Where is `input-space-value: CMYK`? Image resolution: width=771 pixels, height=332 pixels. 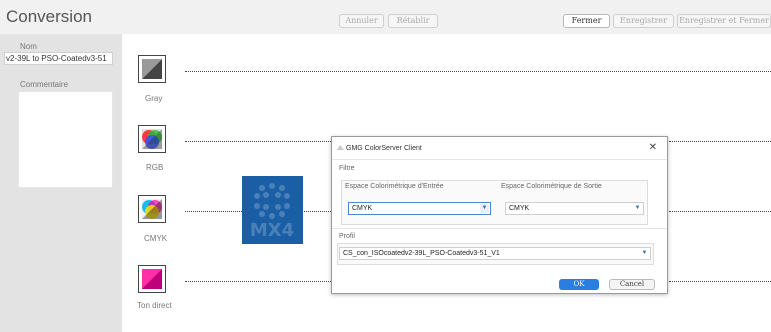
input-space-value: CMYK is located at coordinates (362, 208).